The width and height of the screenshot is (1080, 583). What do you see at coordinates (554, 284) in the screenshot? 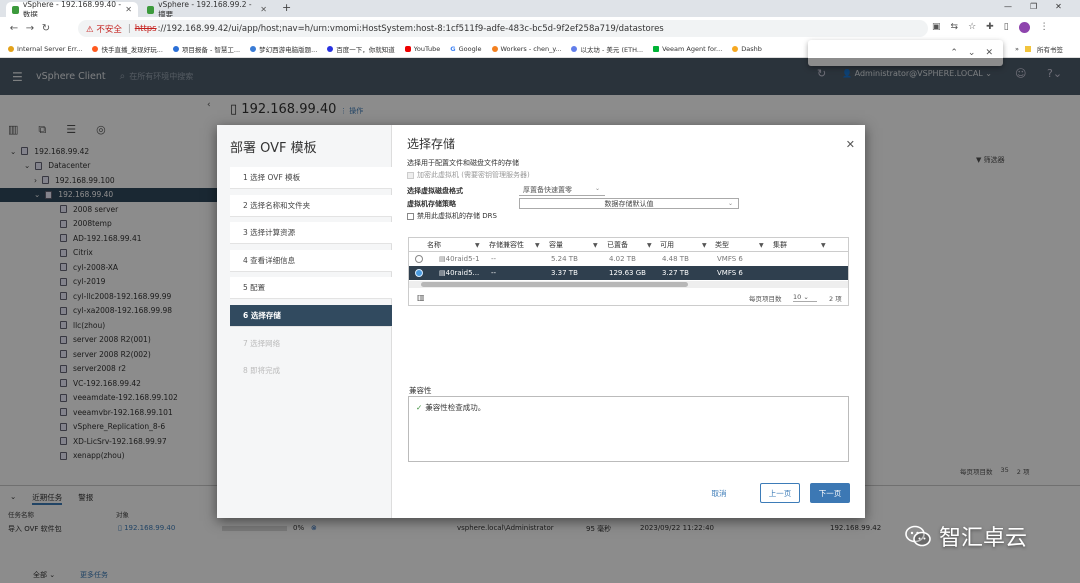
I see `scrollbar-thumb` at bounding box center [554, 284].